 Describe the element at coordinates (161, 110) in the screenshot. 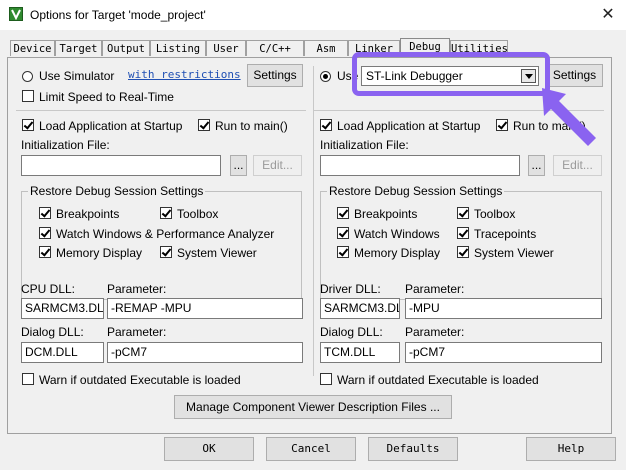

I see `separator-line` at that location.